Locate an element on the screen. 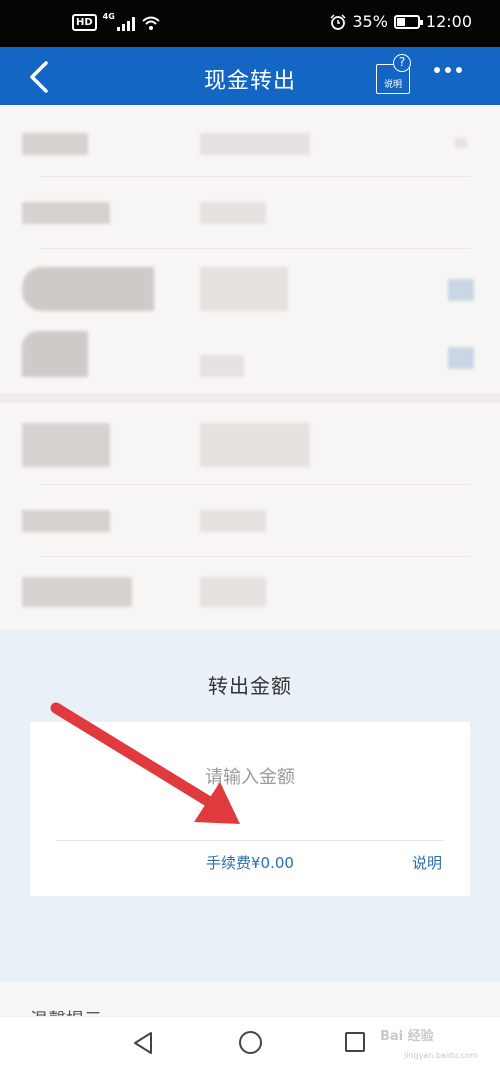  status-right: 35% 12:00 is located at coordinates (401, 21).